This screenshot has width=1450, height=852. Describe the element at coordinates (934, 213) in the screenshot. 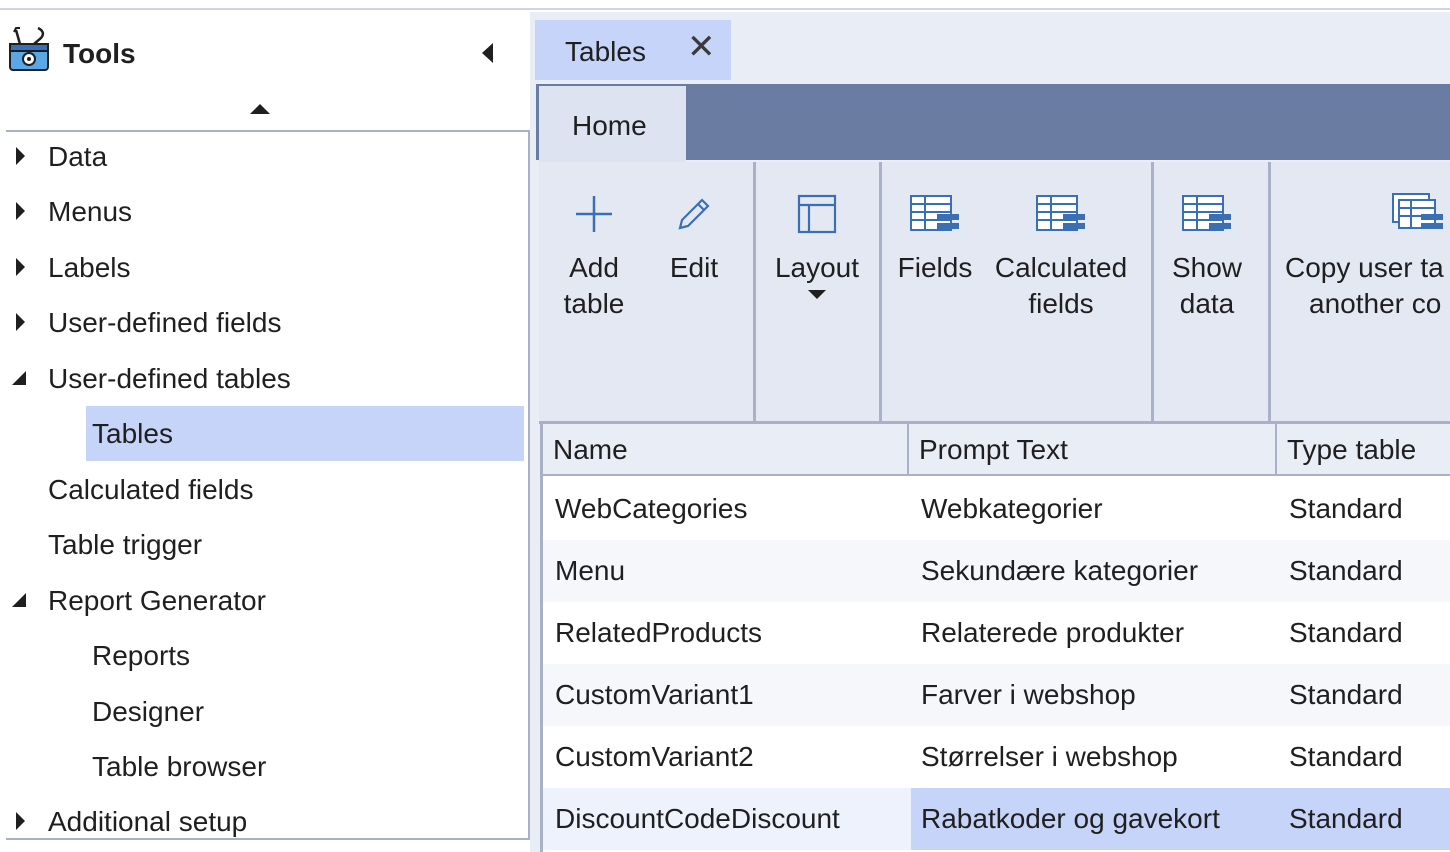

I see `fields-icon` at that location.